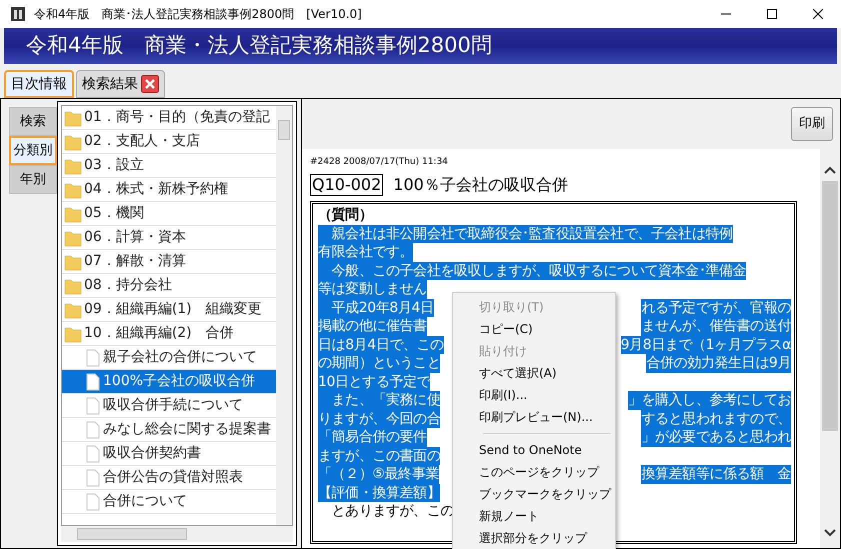 The height and width of the screenshot is (549, 841). What do you see at coordinates (120, 84) in the screenshot?
I see `tab: 検索結果` at bounding box center [120, 84].